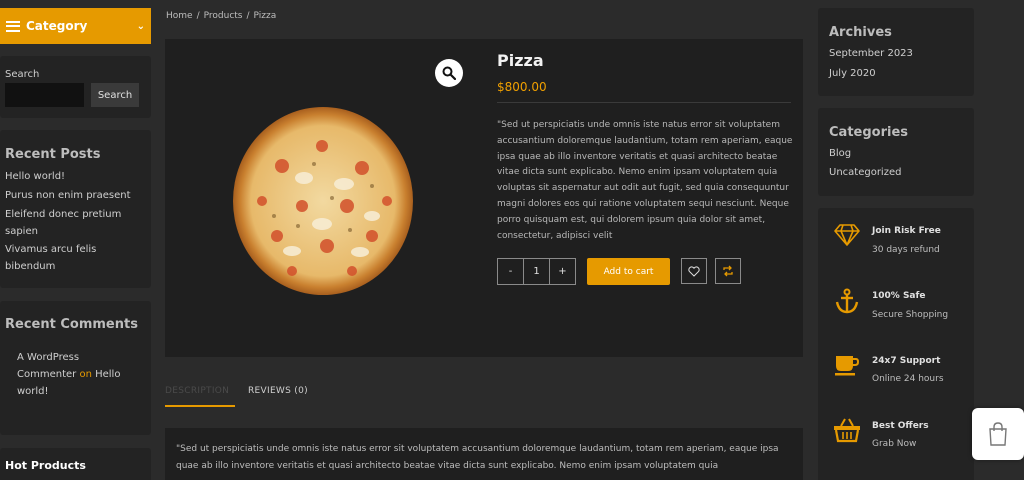  What do you see at coordinates (562, 271) in the screenshot?
I see `qty-increase-button: +` at bounding box center [562, 271].